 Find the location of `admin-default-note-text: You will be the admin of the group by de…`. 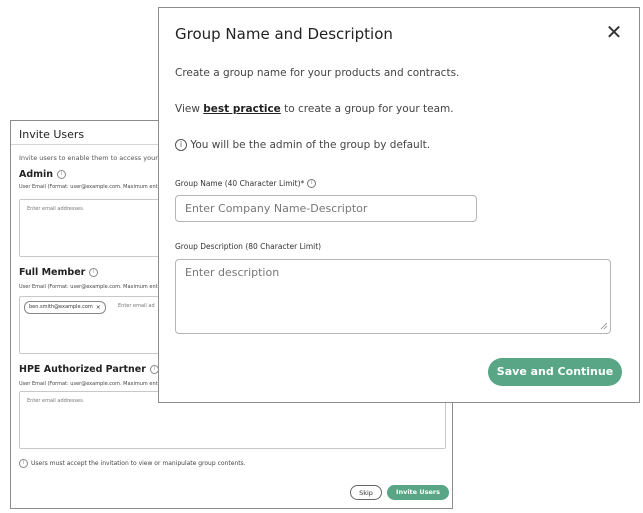

admin-default-note-text: You will be the admin of the group by de… is located at coordinates (310, 145).